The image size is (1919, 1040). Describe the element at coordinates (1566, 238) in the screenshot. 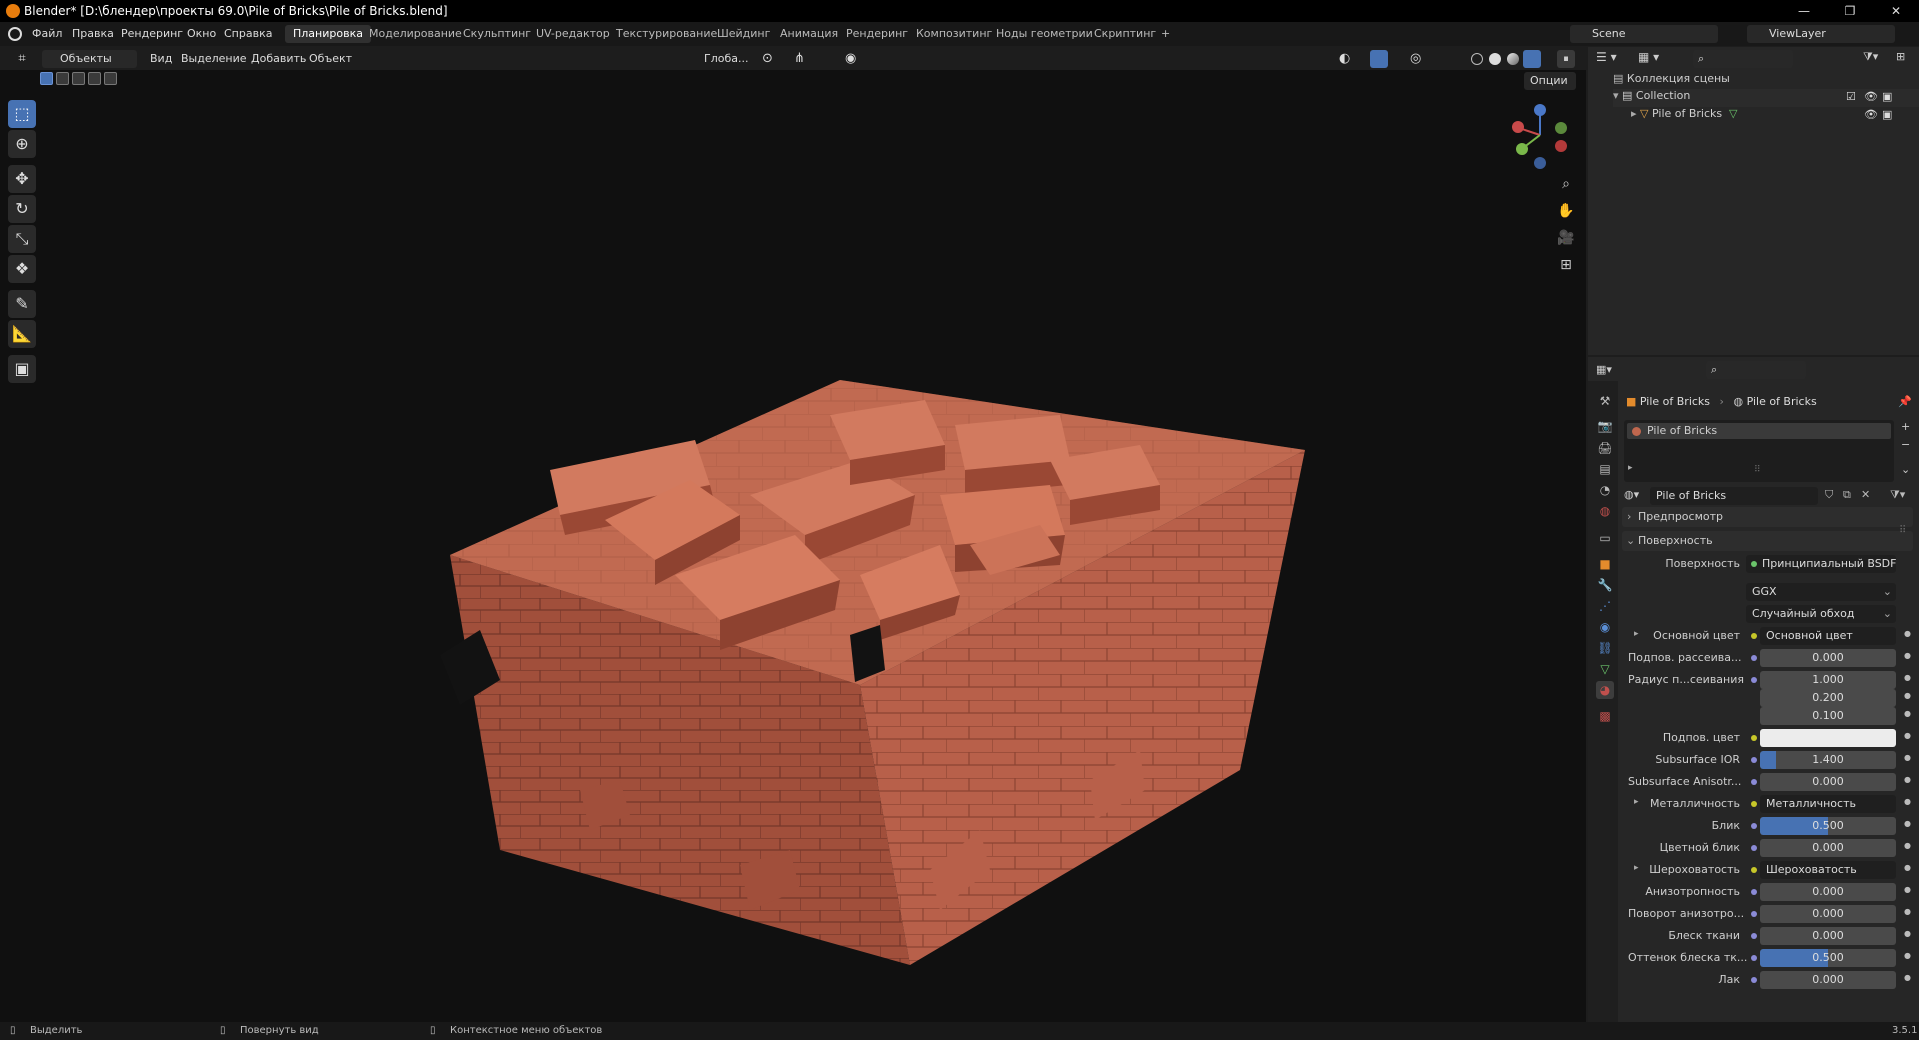

I see `camera-icon: 🎥` at that location.